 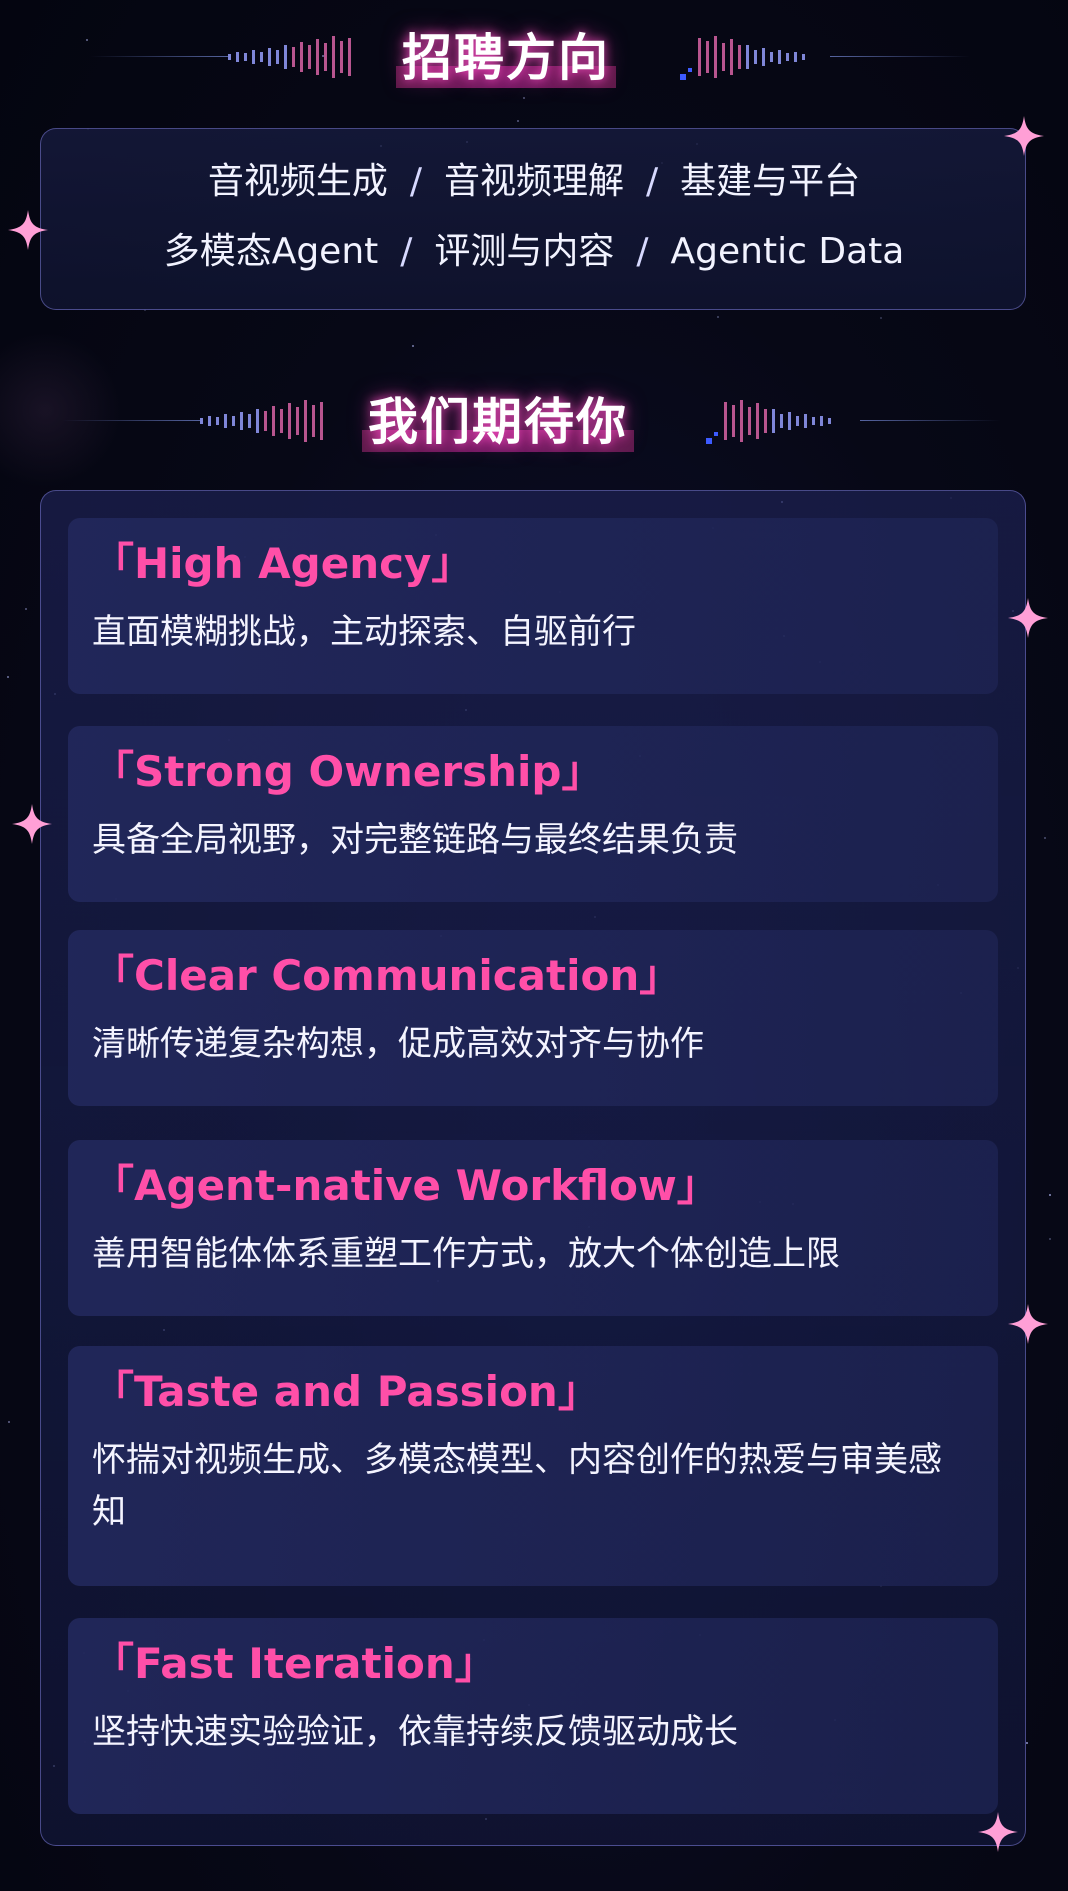 I want to click on directions-row-2: 多模态Agent / 评测与内容 / Agentic Data, so click(x=534, y=252).